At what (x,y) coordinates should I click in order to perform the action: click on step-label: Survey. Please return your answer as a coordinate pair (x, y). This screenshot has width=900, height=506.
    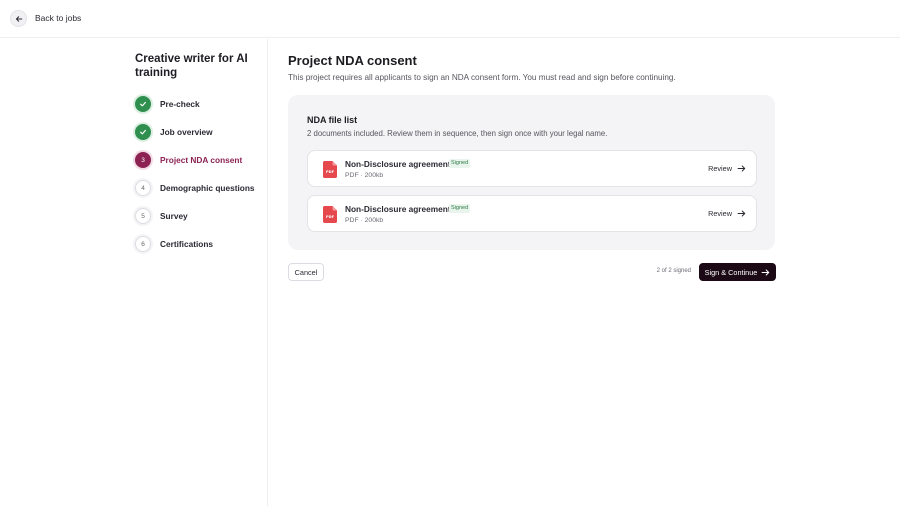
    Looking at the image, I should click on (174, 216).